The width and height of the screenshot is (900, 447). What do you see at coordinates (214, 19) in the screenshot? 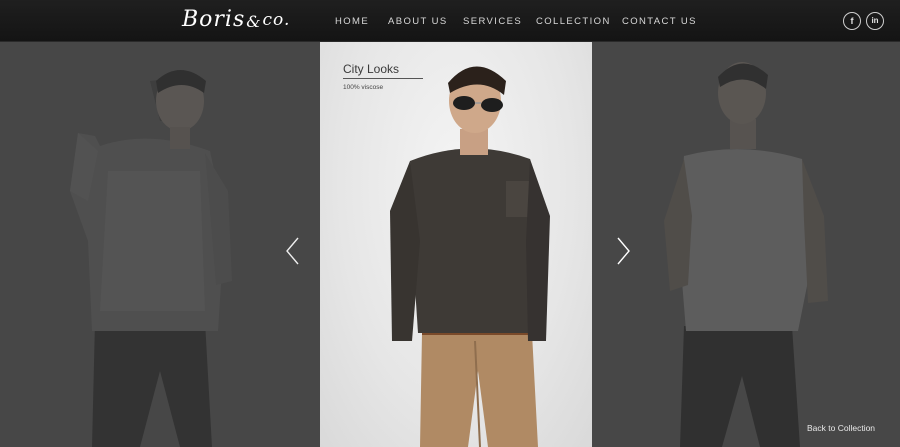
I see `logo-text: Boris` at bounding box center [214, 19].